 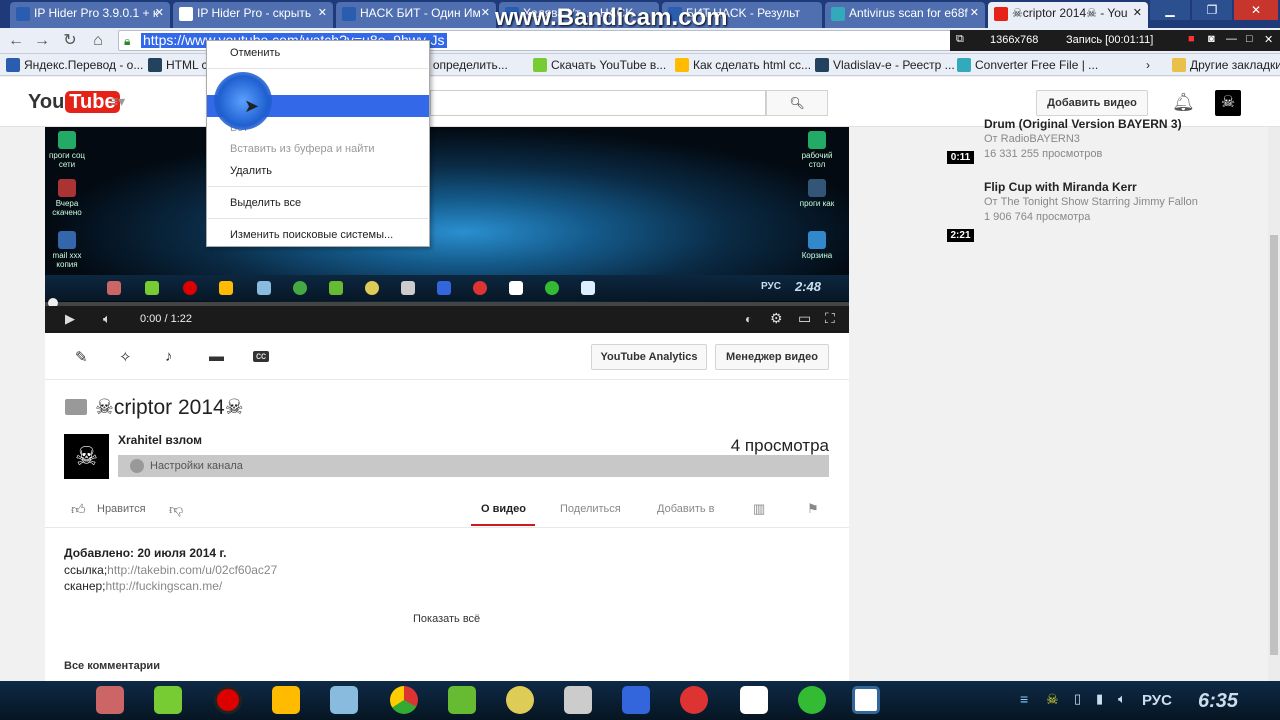 What do you see at coordinates (1148, 65) in the screenshot?
I see `bookmarks-overflow-icon: ›` at bounding box center [1148, 65].